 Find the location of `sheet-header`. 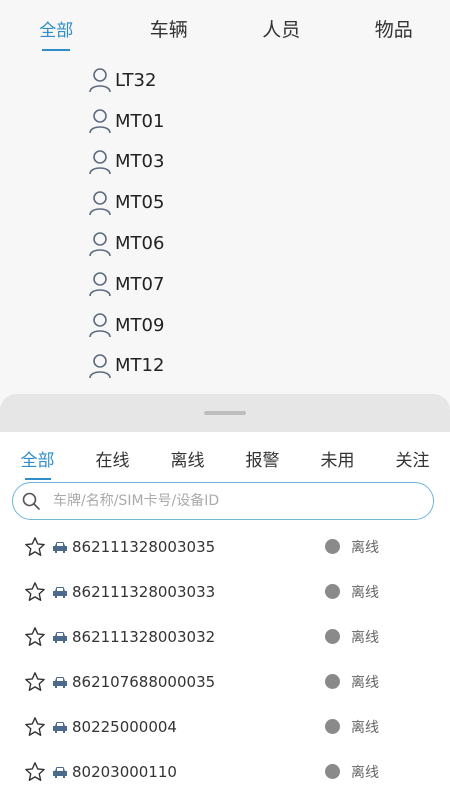

sheet-header is located at coordinates (225, 413).